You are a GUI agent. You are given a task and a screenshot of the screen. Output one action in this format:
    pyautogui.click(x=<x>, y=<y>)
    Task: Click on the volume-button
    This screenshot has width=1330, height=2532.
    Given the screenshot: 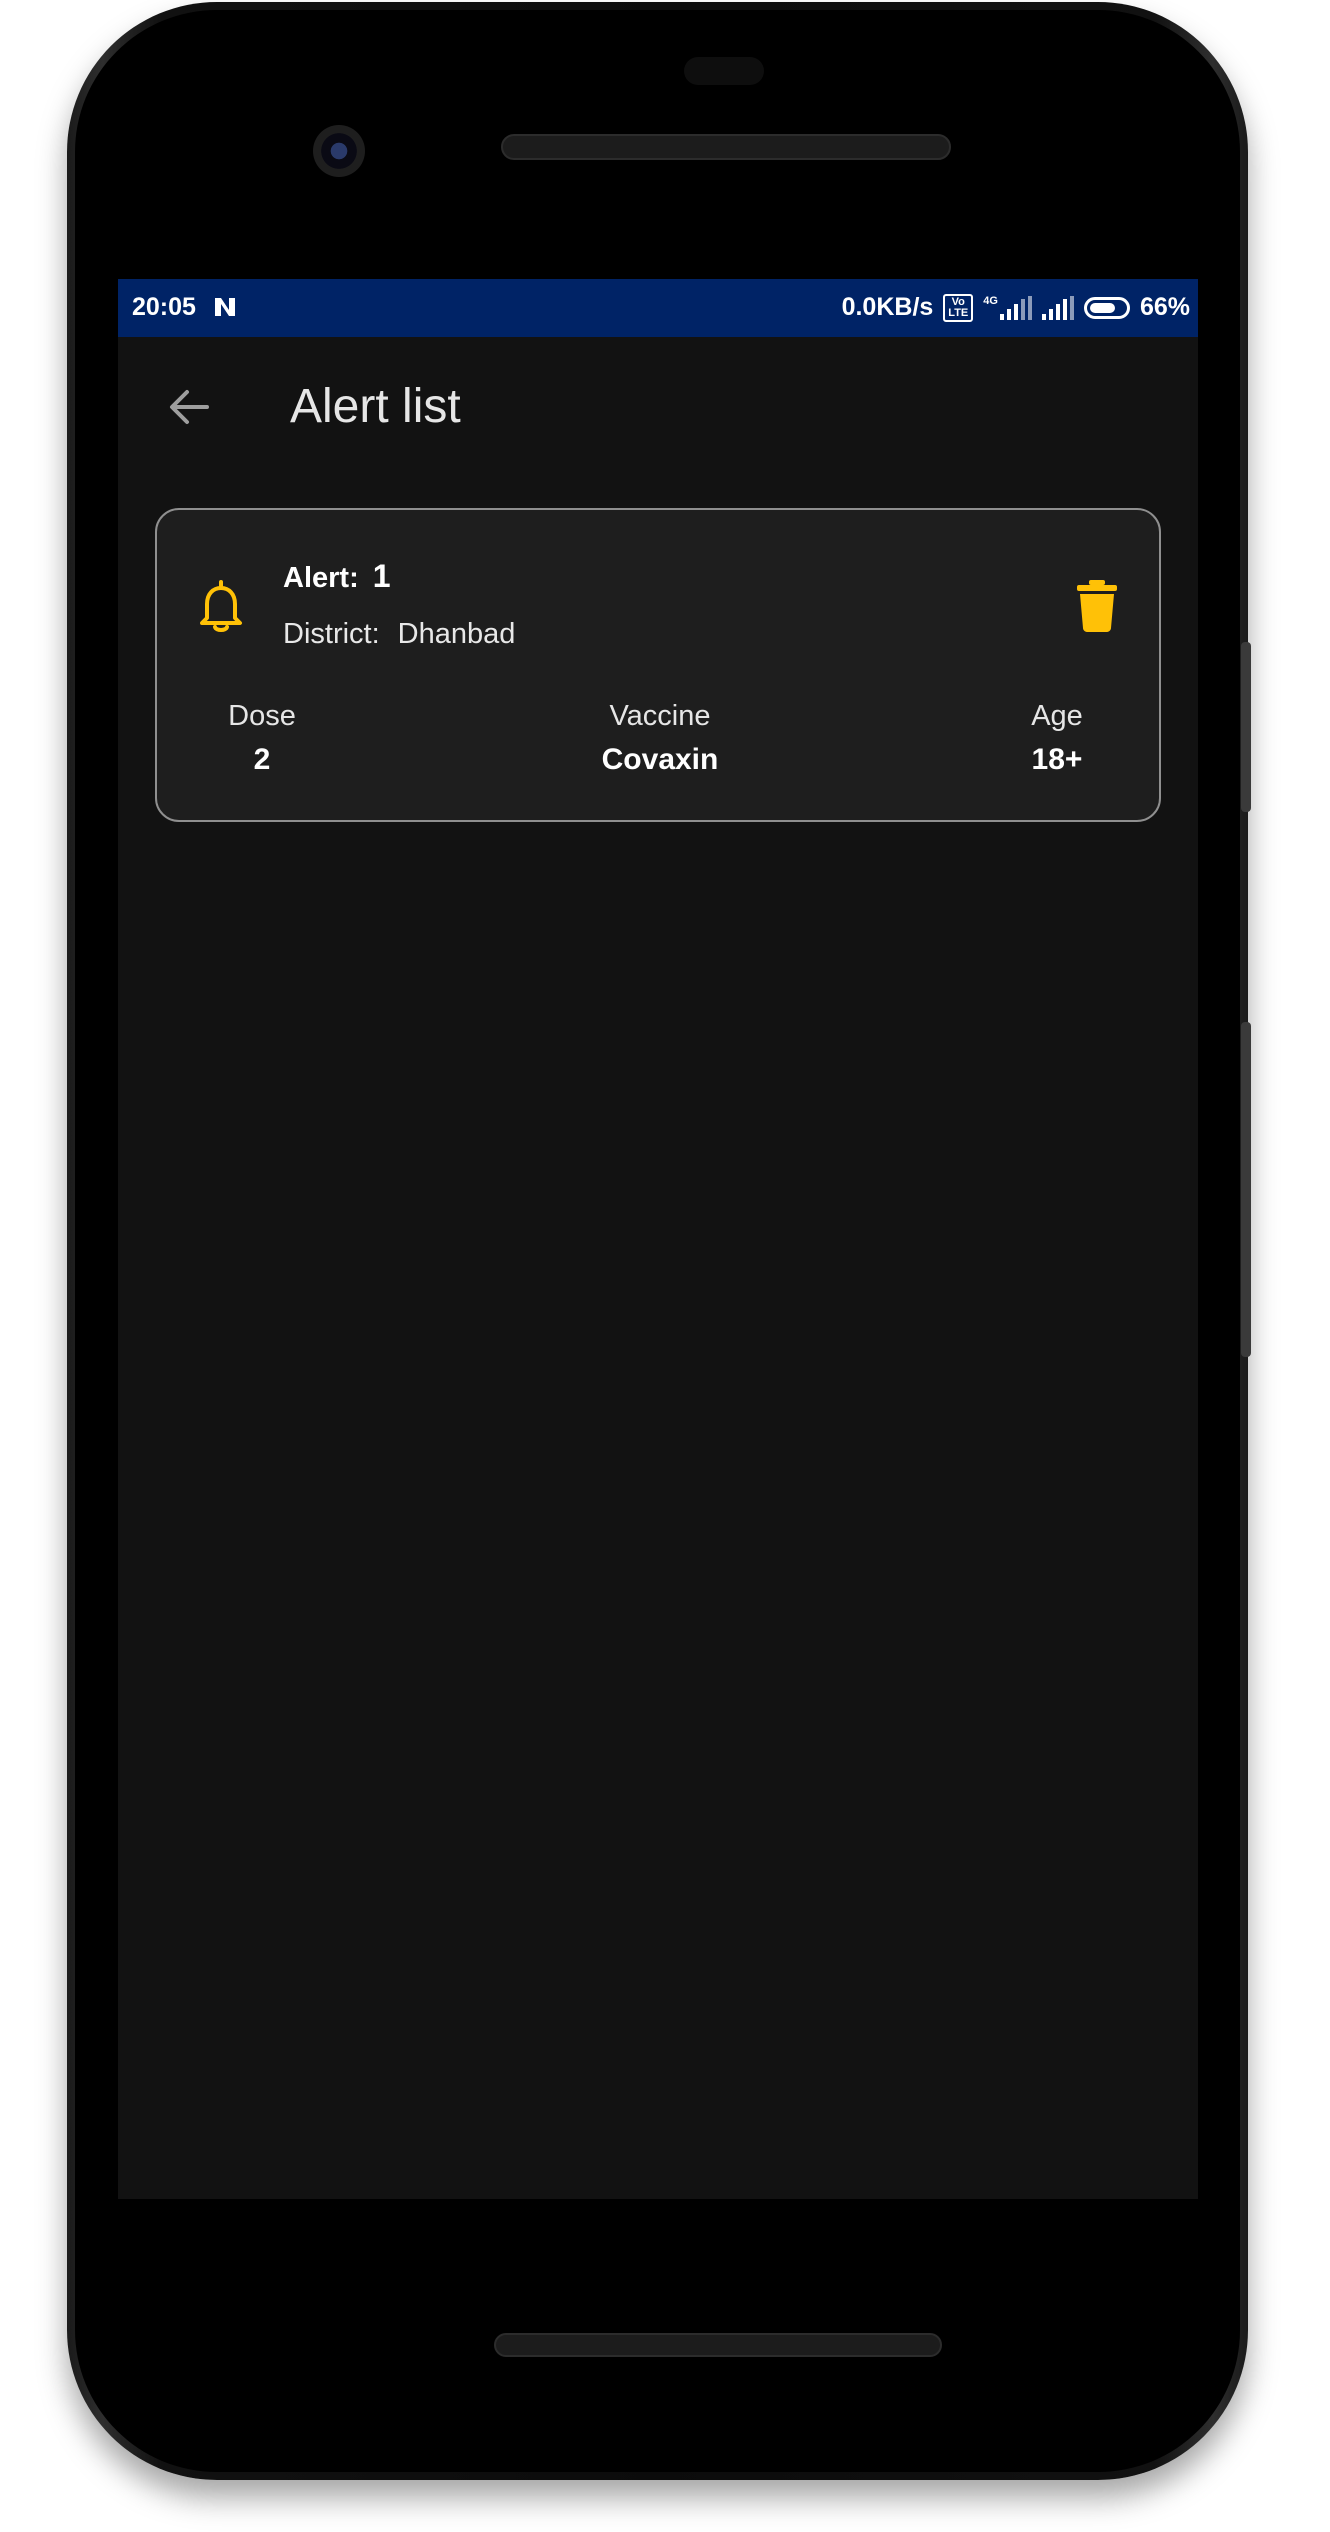 What is the action you would take?
    pyautogui.click(x=1246, y=1189)
    